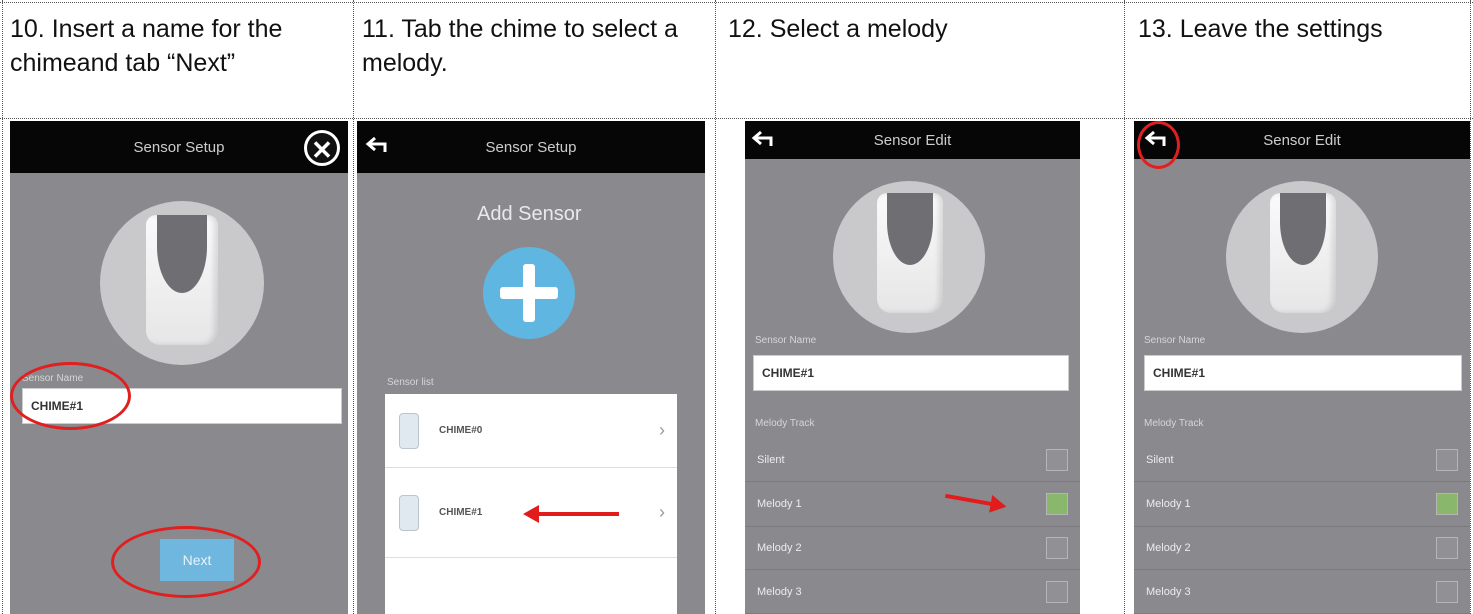 This screenshot has height=614, width=1473. I want to click on list-item-label: CHIME#0, so click(461, 430).